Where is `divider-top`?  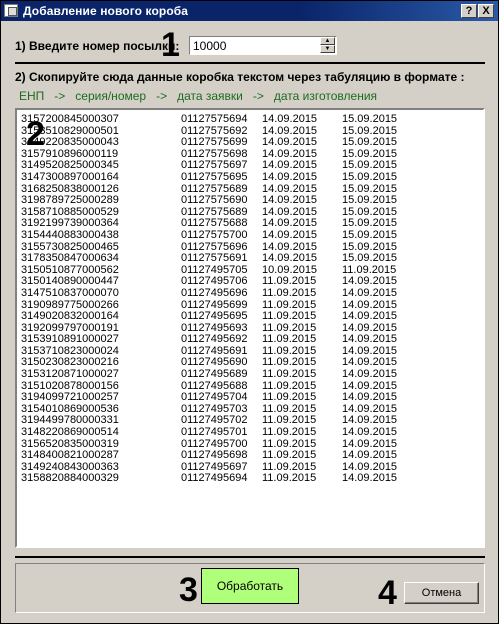 divider-top is located at coordinates (250, 63).